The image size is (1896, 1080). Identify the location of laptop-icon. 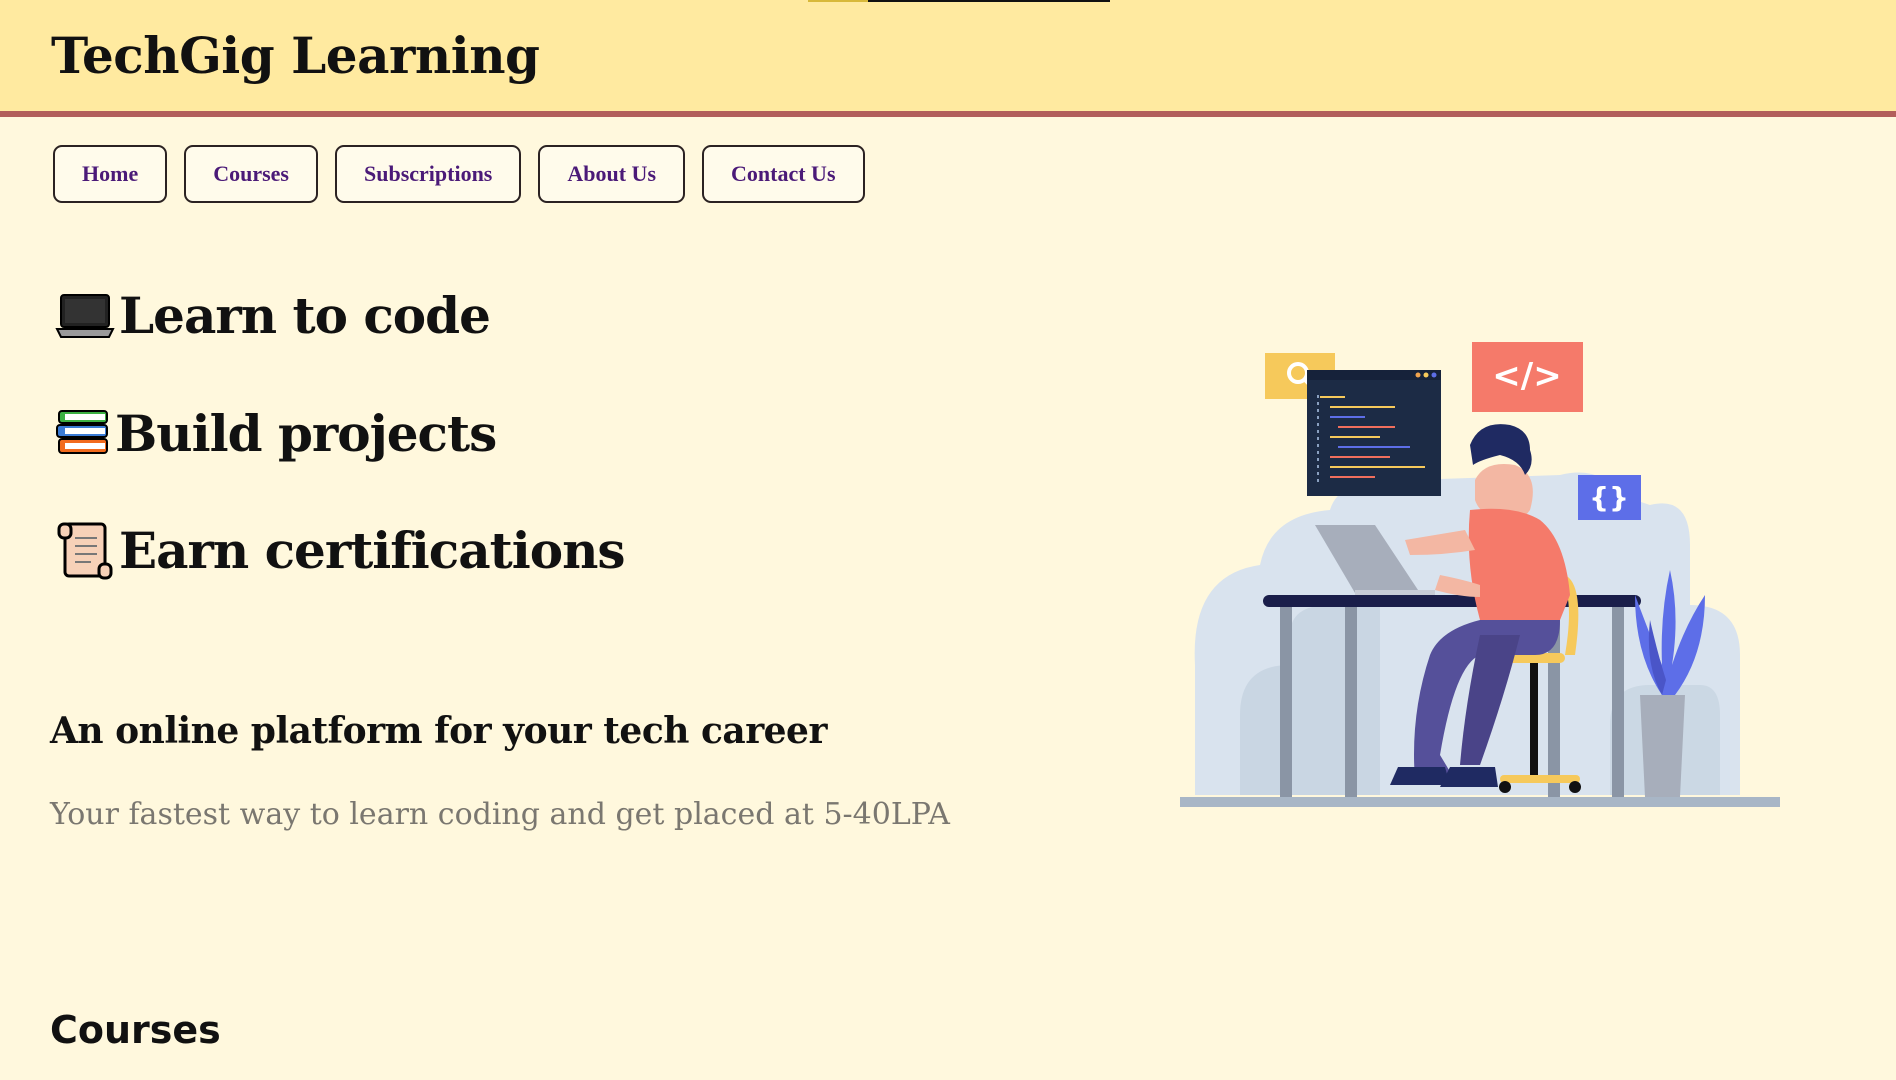
(85, 315).